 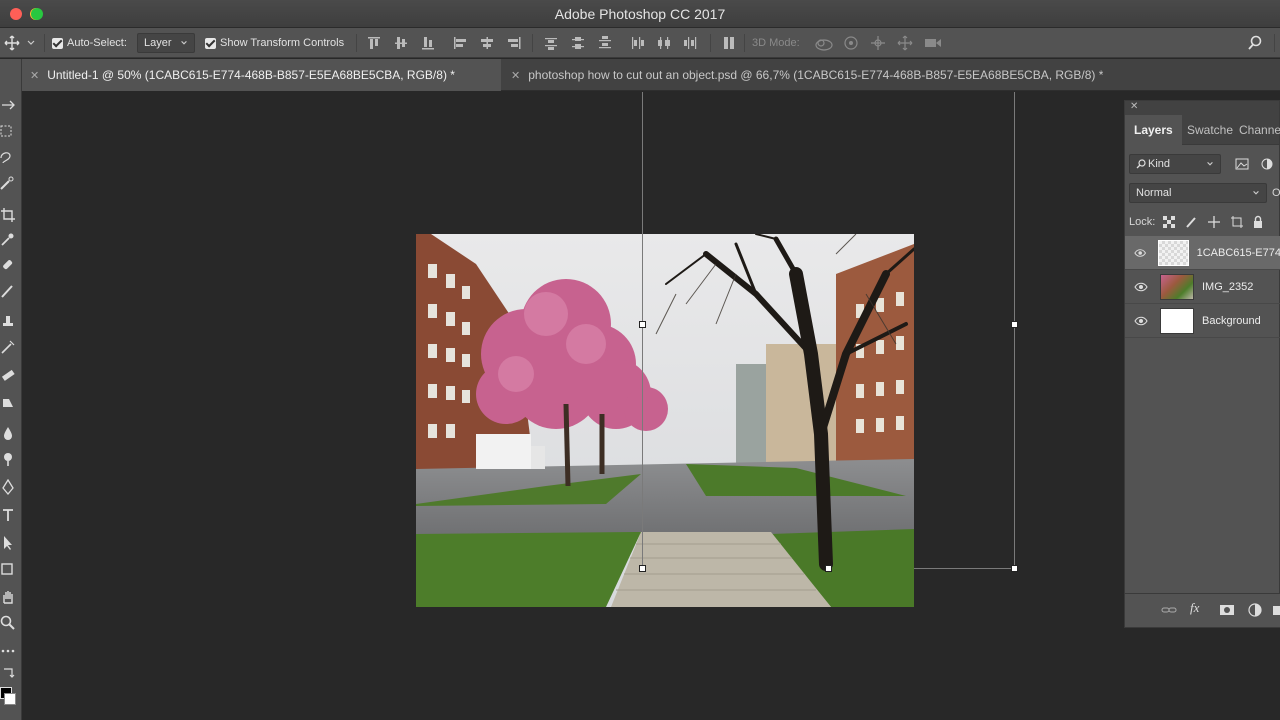 I want to click on tab-channels: Channe, so click(x=1259, y=130).